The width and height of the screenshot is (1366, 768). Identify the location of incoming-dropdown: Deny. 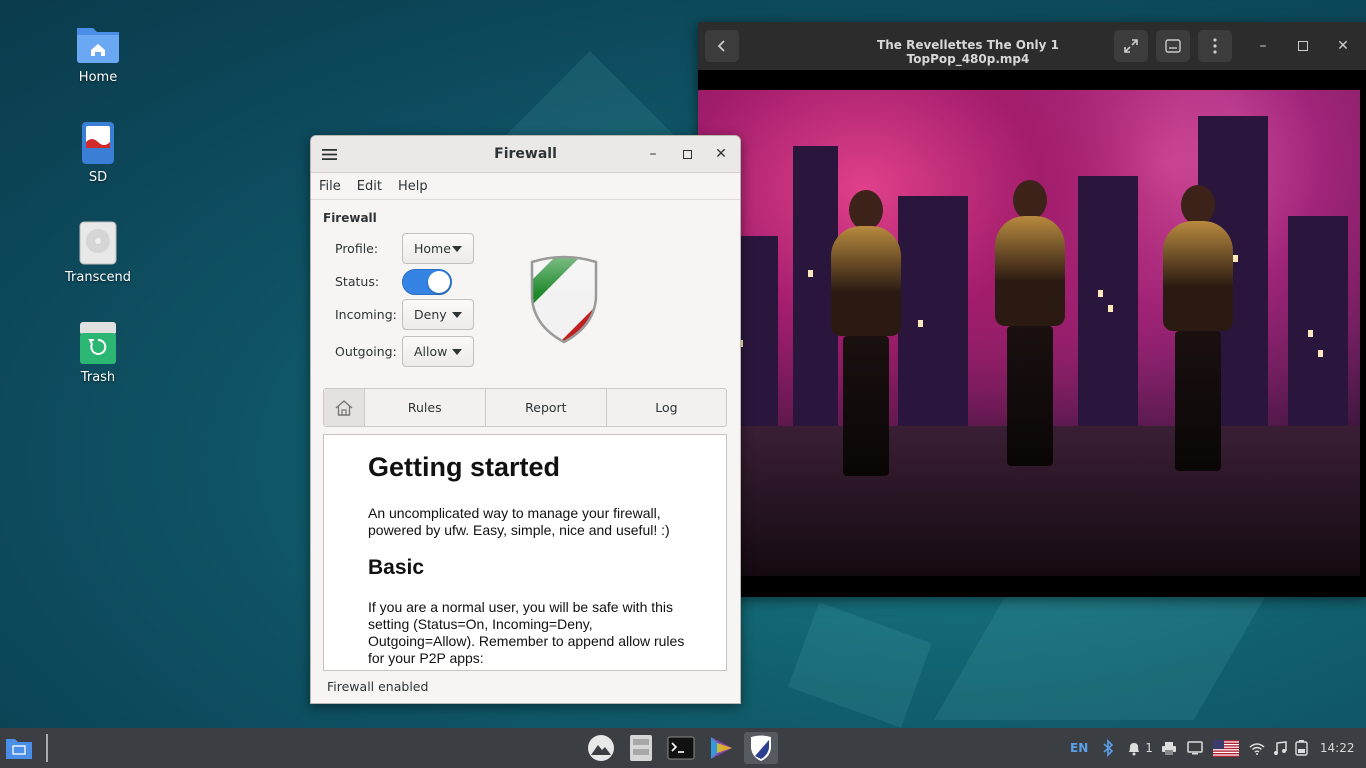
(438, 314).